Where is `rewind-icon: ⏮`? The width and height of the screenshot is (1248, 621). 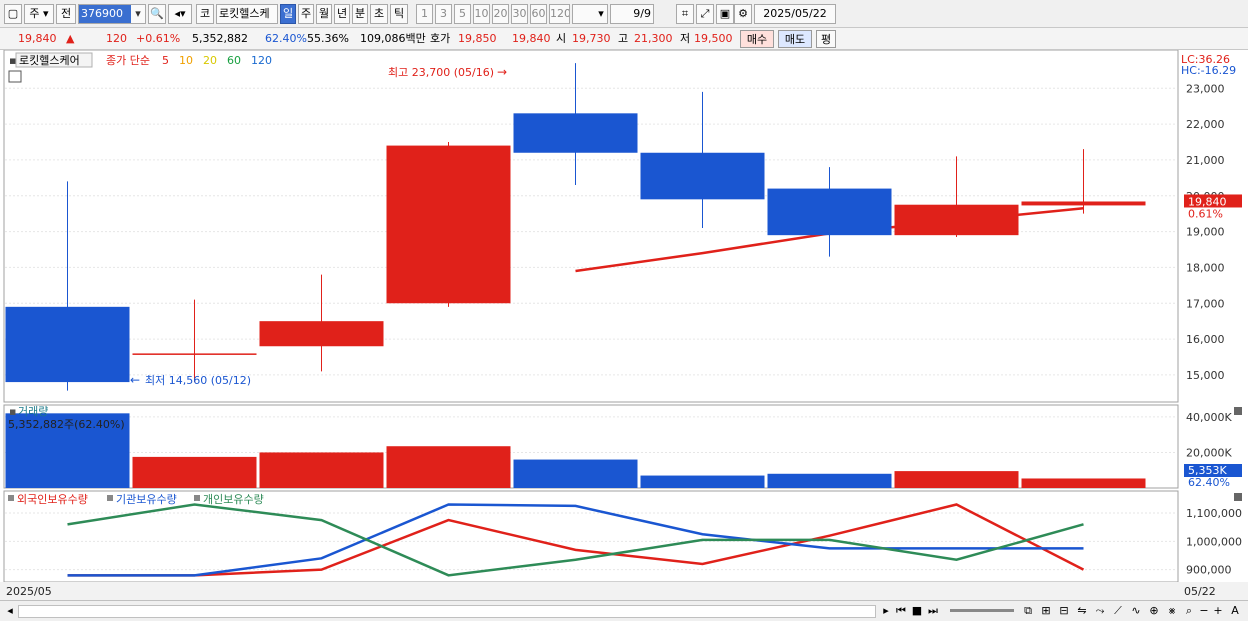
rewind-icon: ⏮ is located at coordinates (901, 611).